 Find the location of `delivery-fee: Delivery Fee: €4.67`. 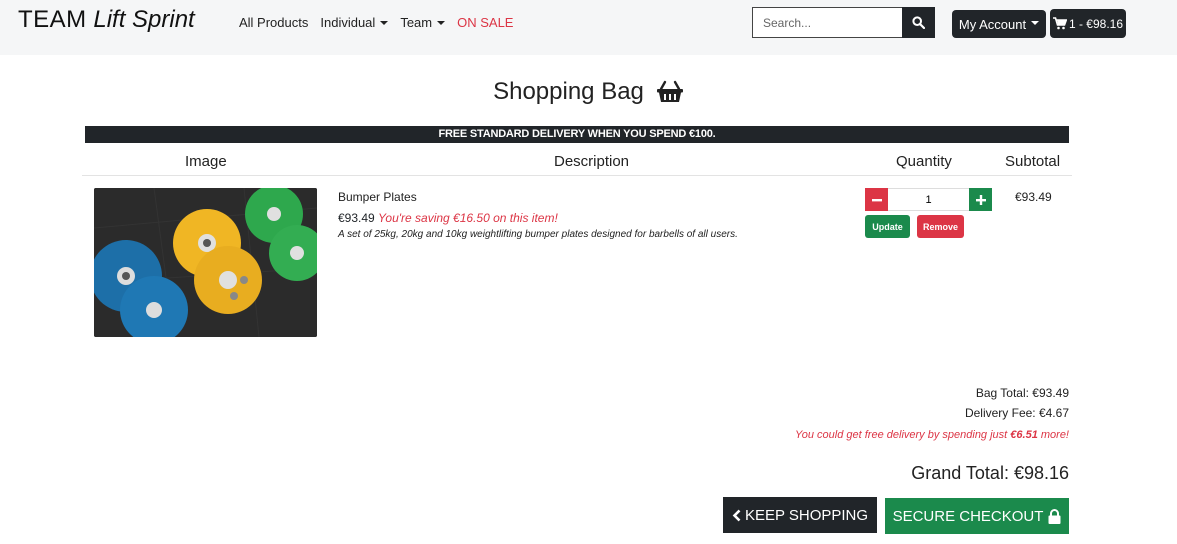

delivery-fee: Delivery Fee: €4.67 is located at coordinates (1016, 413).